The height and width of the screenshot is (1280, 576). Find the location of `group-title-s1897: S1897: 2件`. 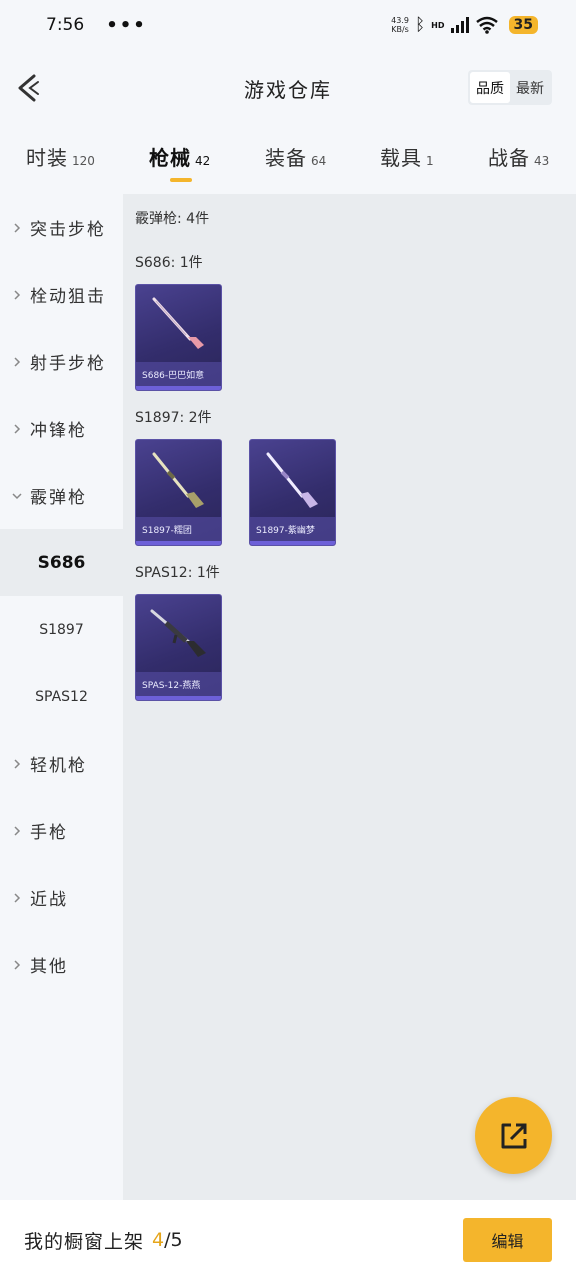

group-title-s1897: S1897: 2件 is located at coordinates (173, 418).